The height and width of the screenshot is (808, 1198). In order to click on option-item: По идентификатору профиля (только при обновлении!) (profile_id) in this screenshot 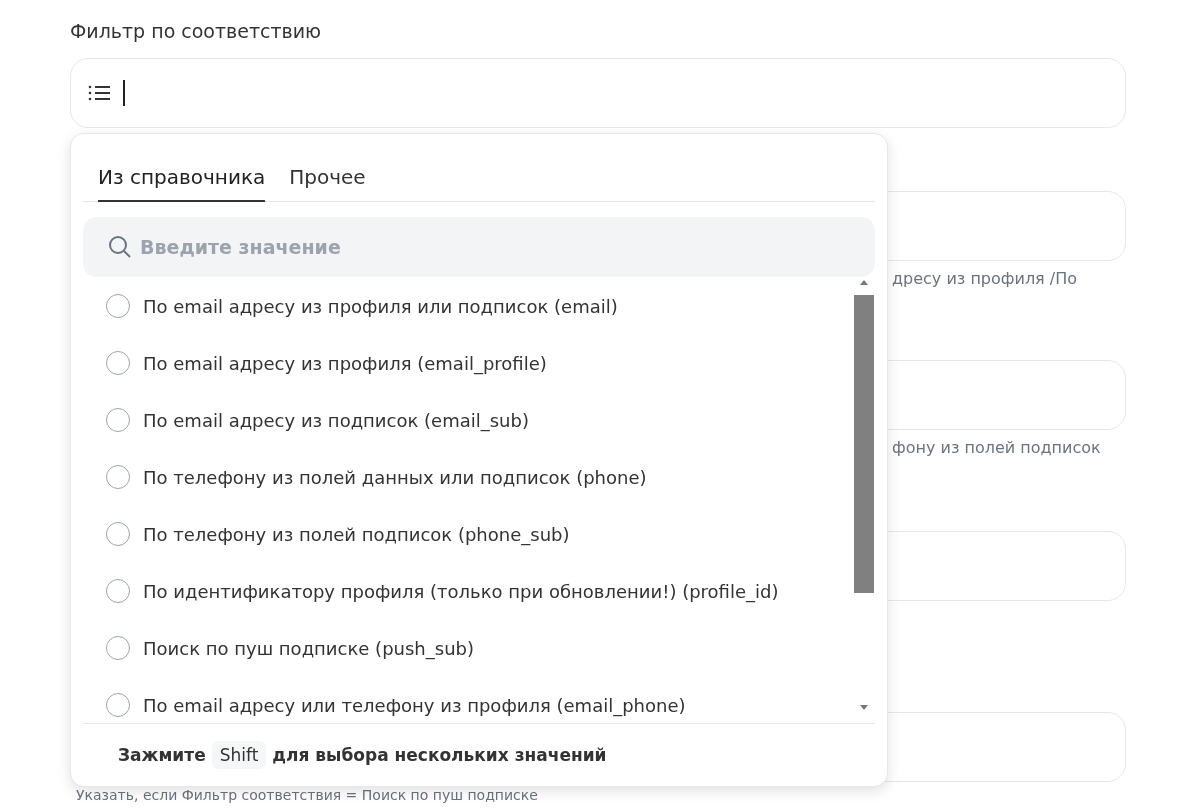, I will do `click(479, 591)`.